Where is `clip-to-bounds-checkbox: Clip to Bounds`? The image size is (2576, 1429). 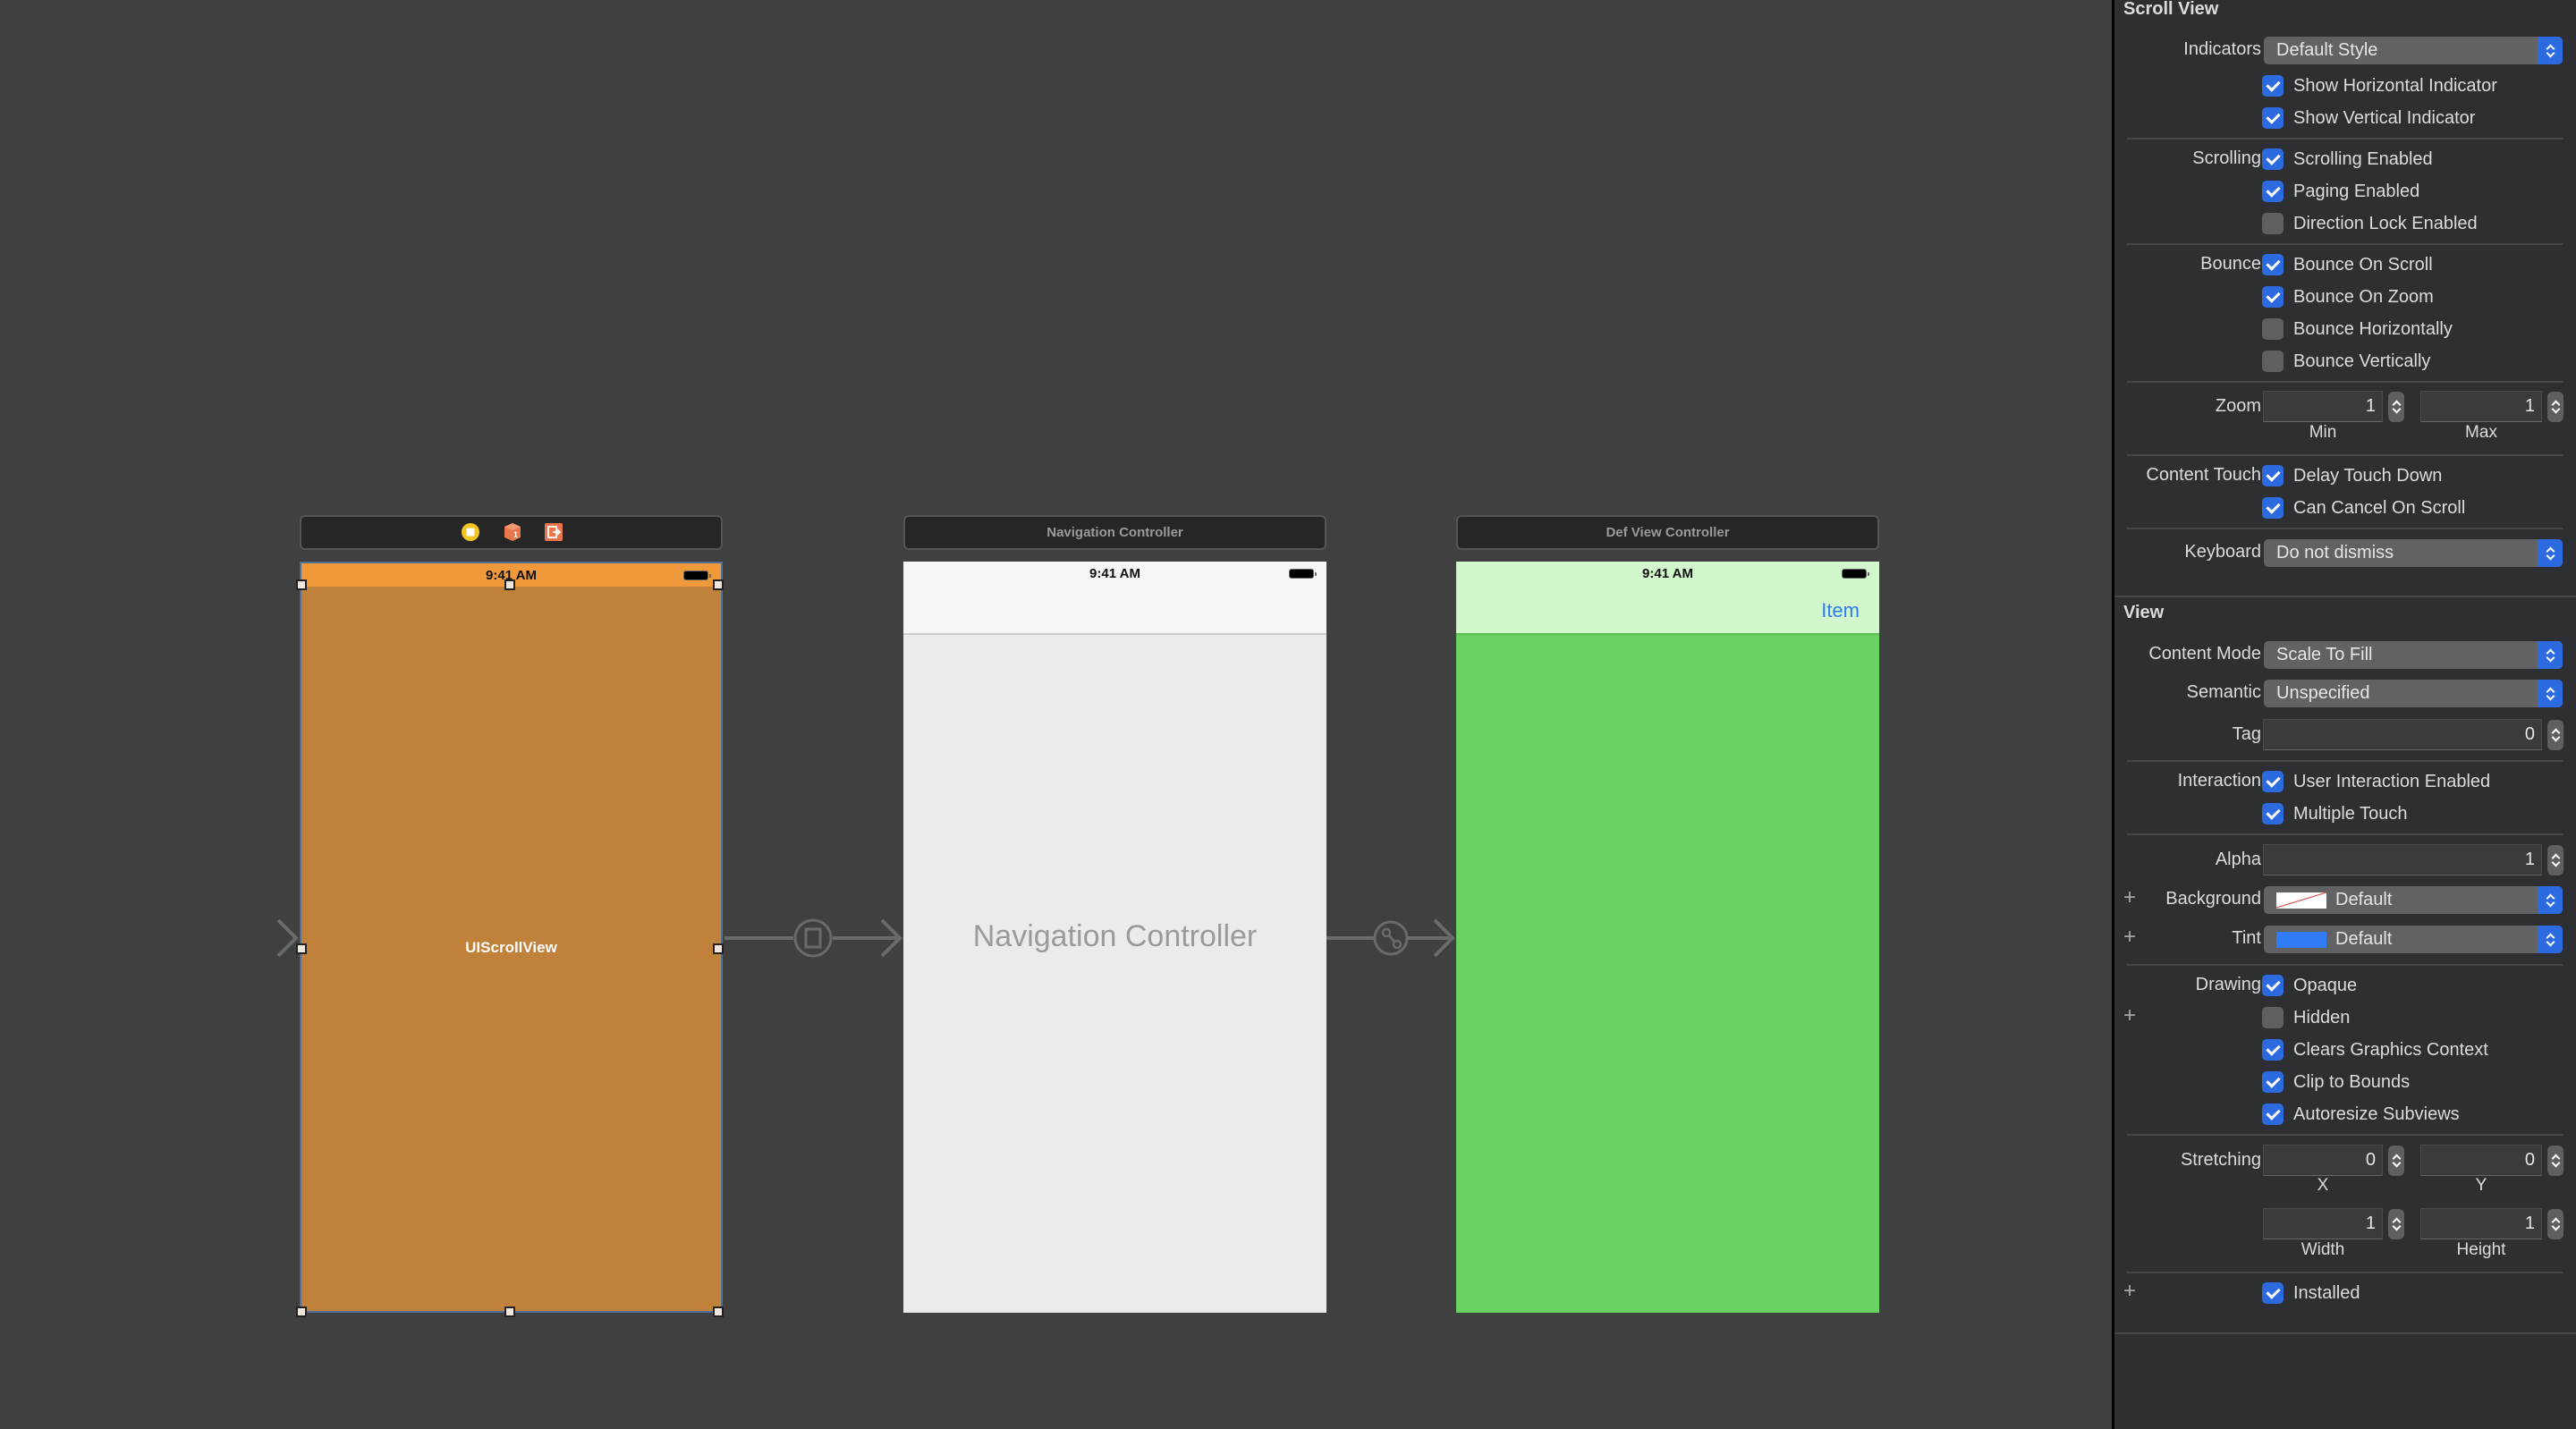 clip-to-bounds-checkbox: Clip to Bounds is located at coordinates (2336, 1082).